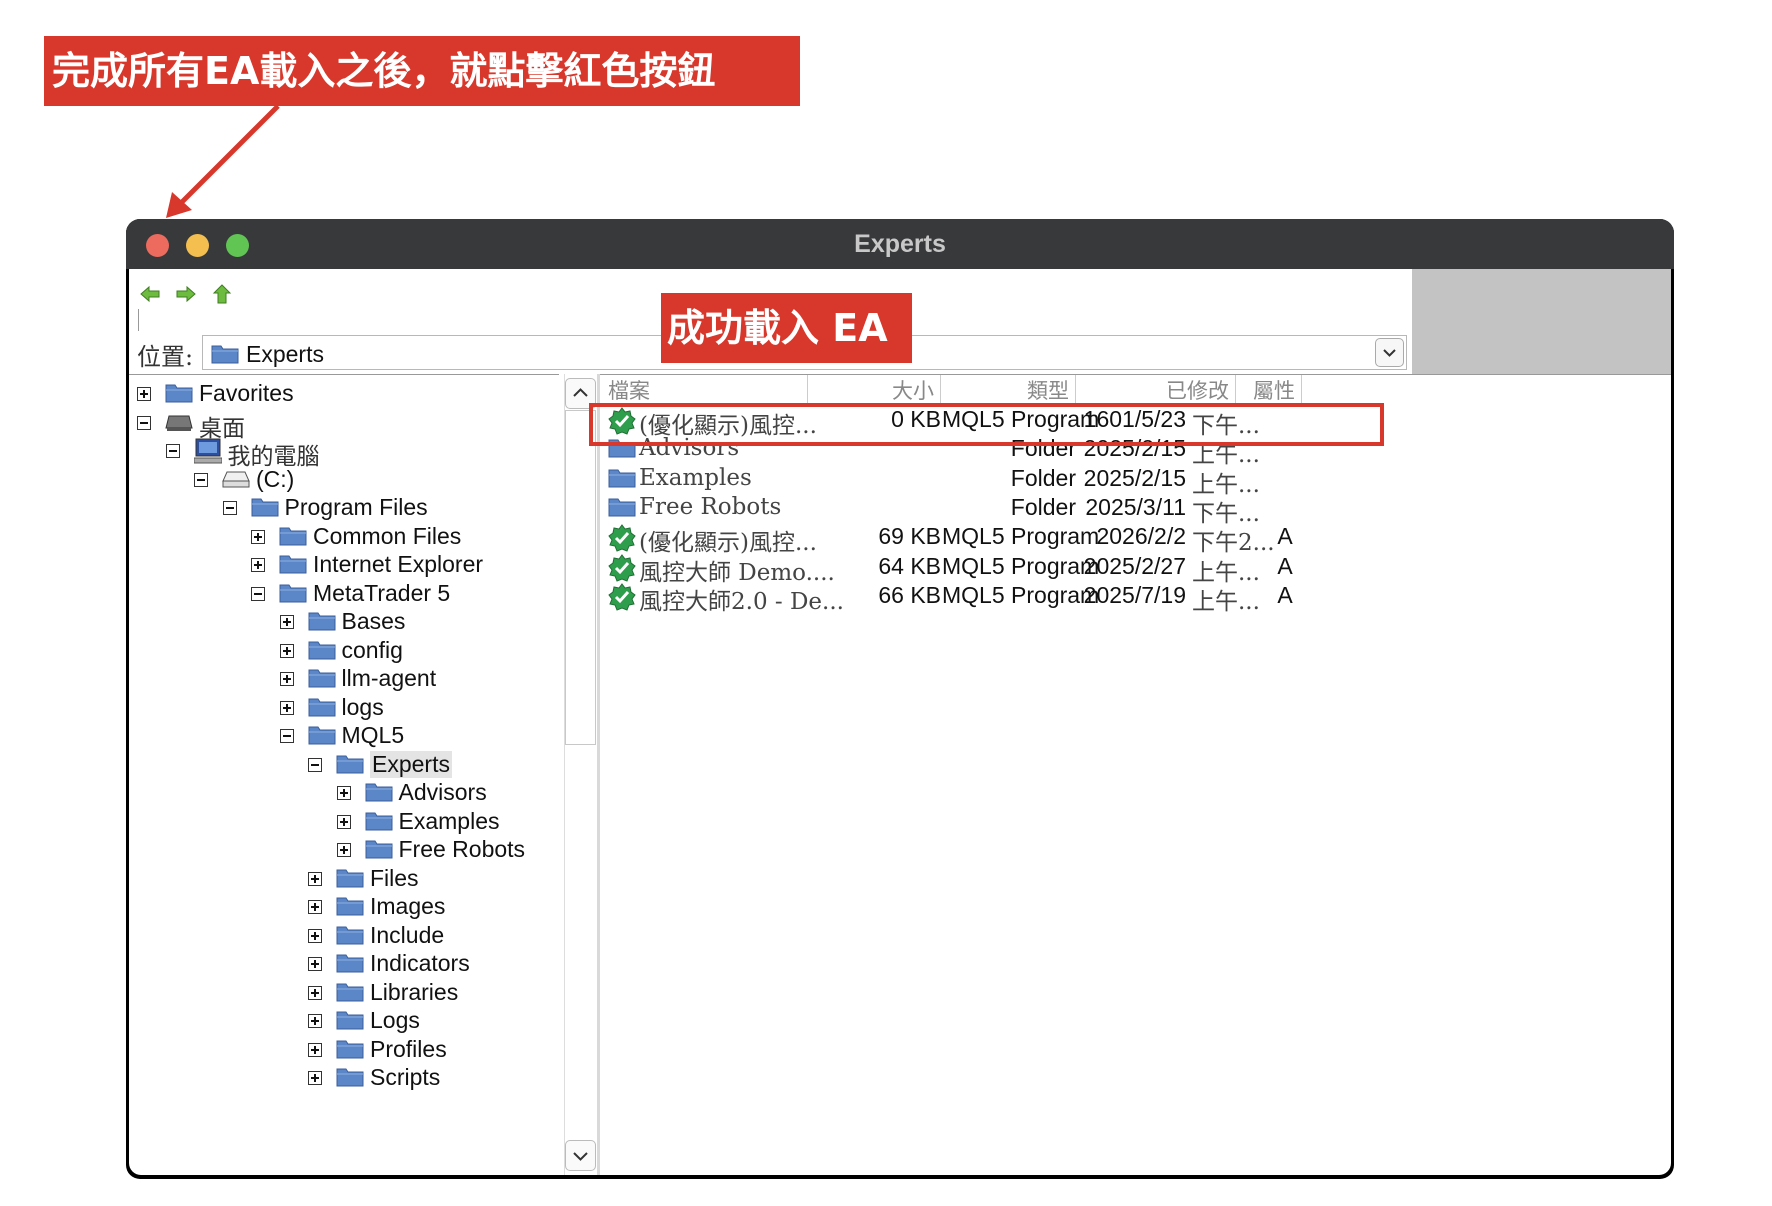  I want to click on tree-item-label: config, so click(372, 649).